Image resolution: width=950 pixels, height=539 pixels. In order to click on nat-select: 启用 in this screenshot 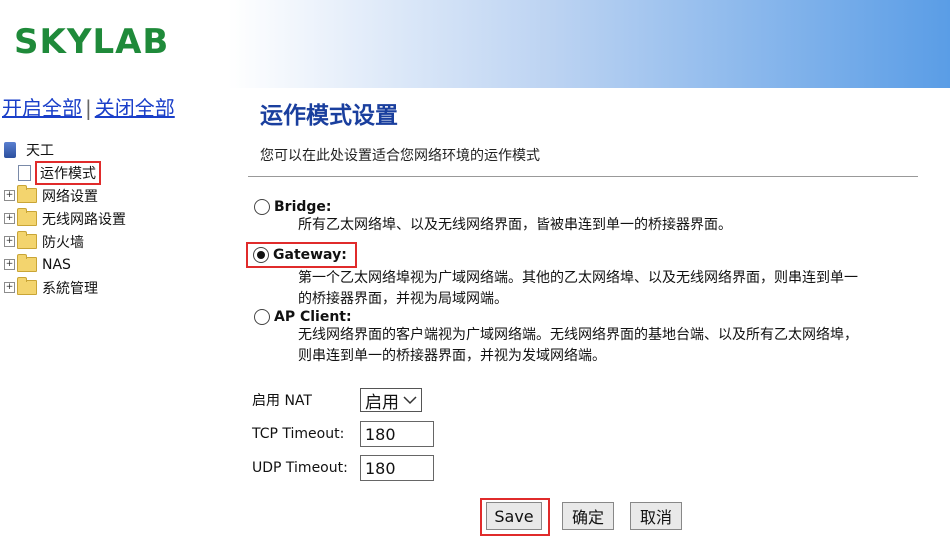, I will do `click(391, 400)`.